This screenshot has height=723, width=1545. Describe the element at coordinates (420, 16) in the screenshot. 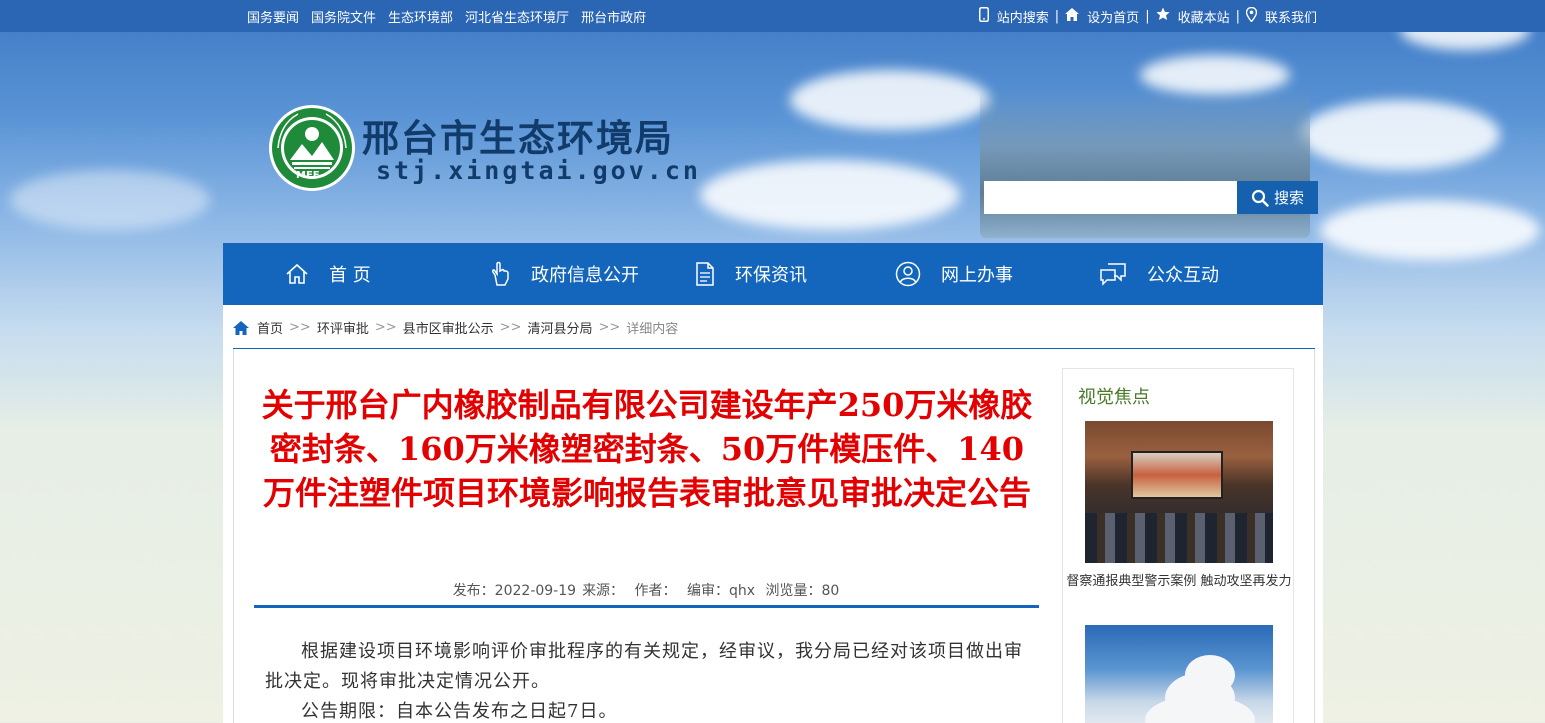

I see `top-link-mee: 生态环境部` at that location.